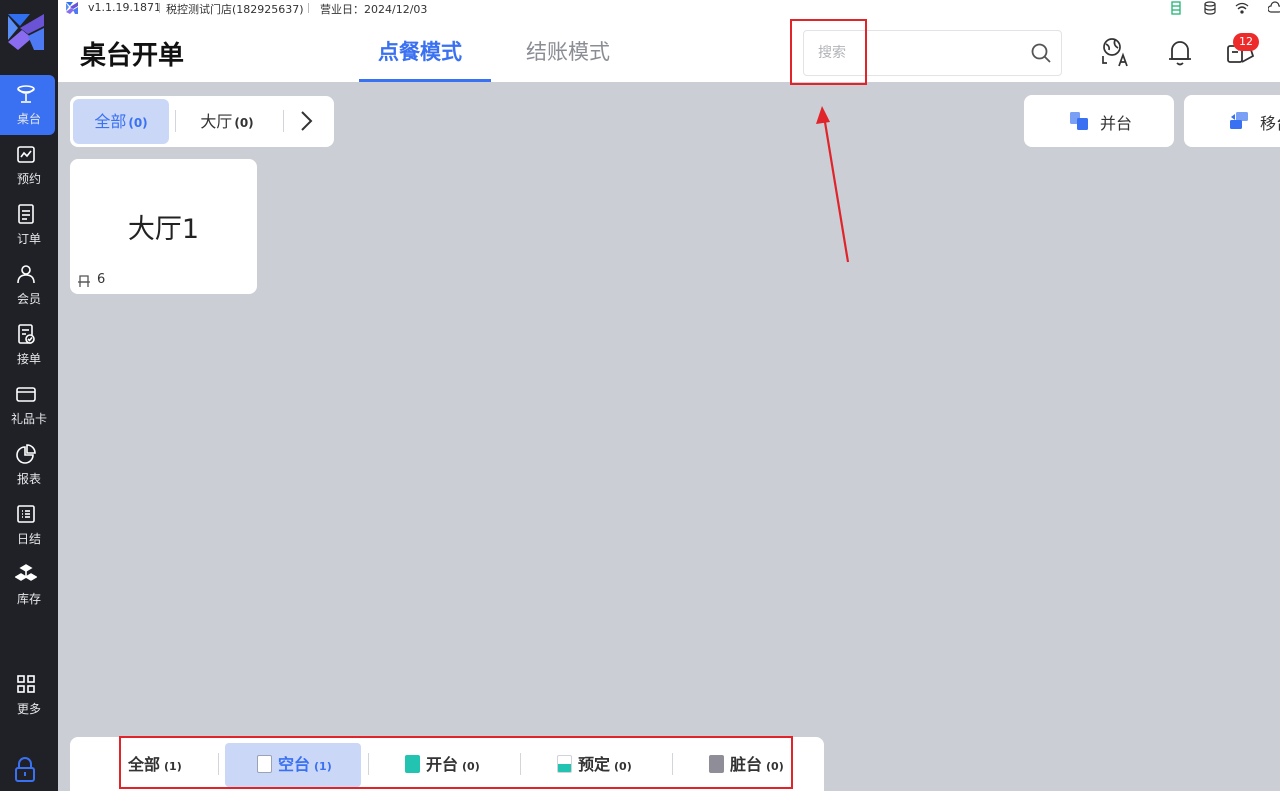 The height and width of the screenshot is (791, 1280). What do you see at coordinates (29, 585) in the screenshot?
I see `sidebar-item-inventory: 库存` at bounding box center [29, 585].